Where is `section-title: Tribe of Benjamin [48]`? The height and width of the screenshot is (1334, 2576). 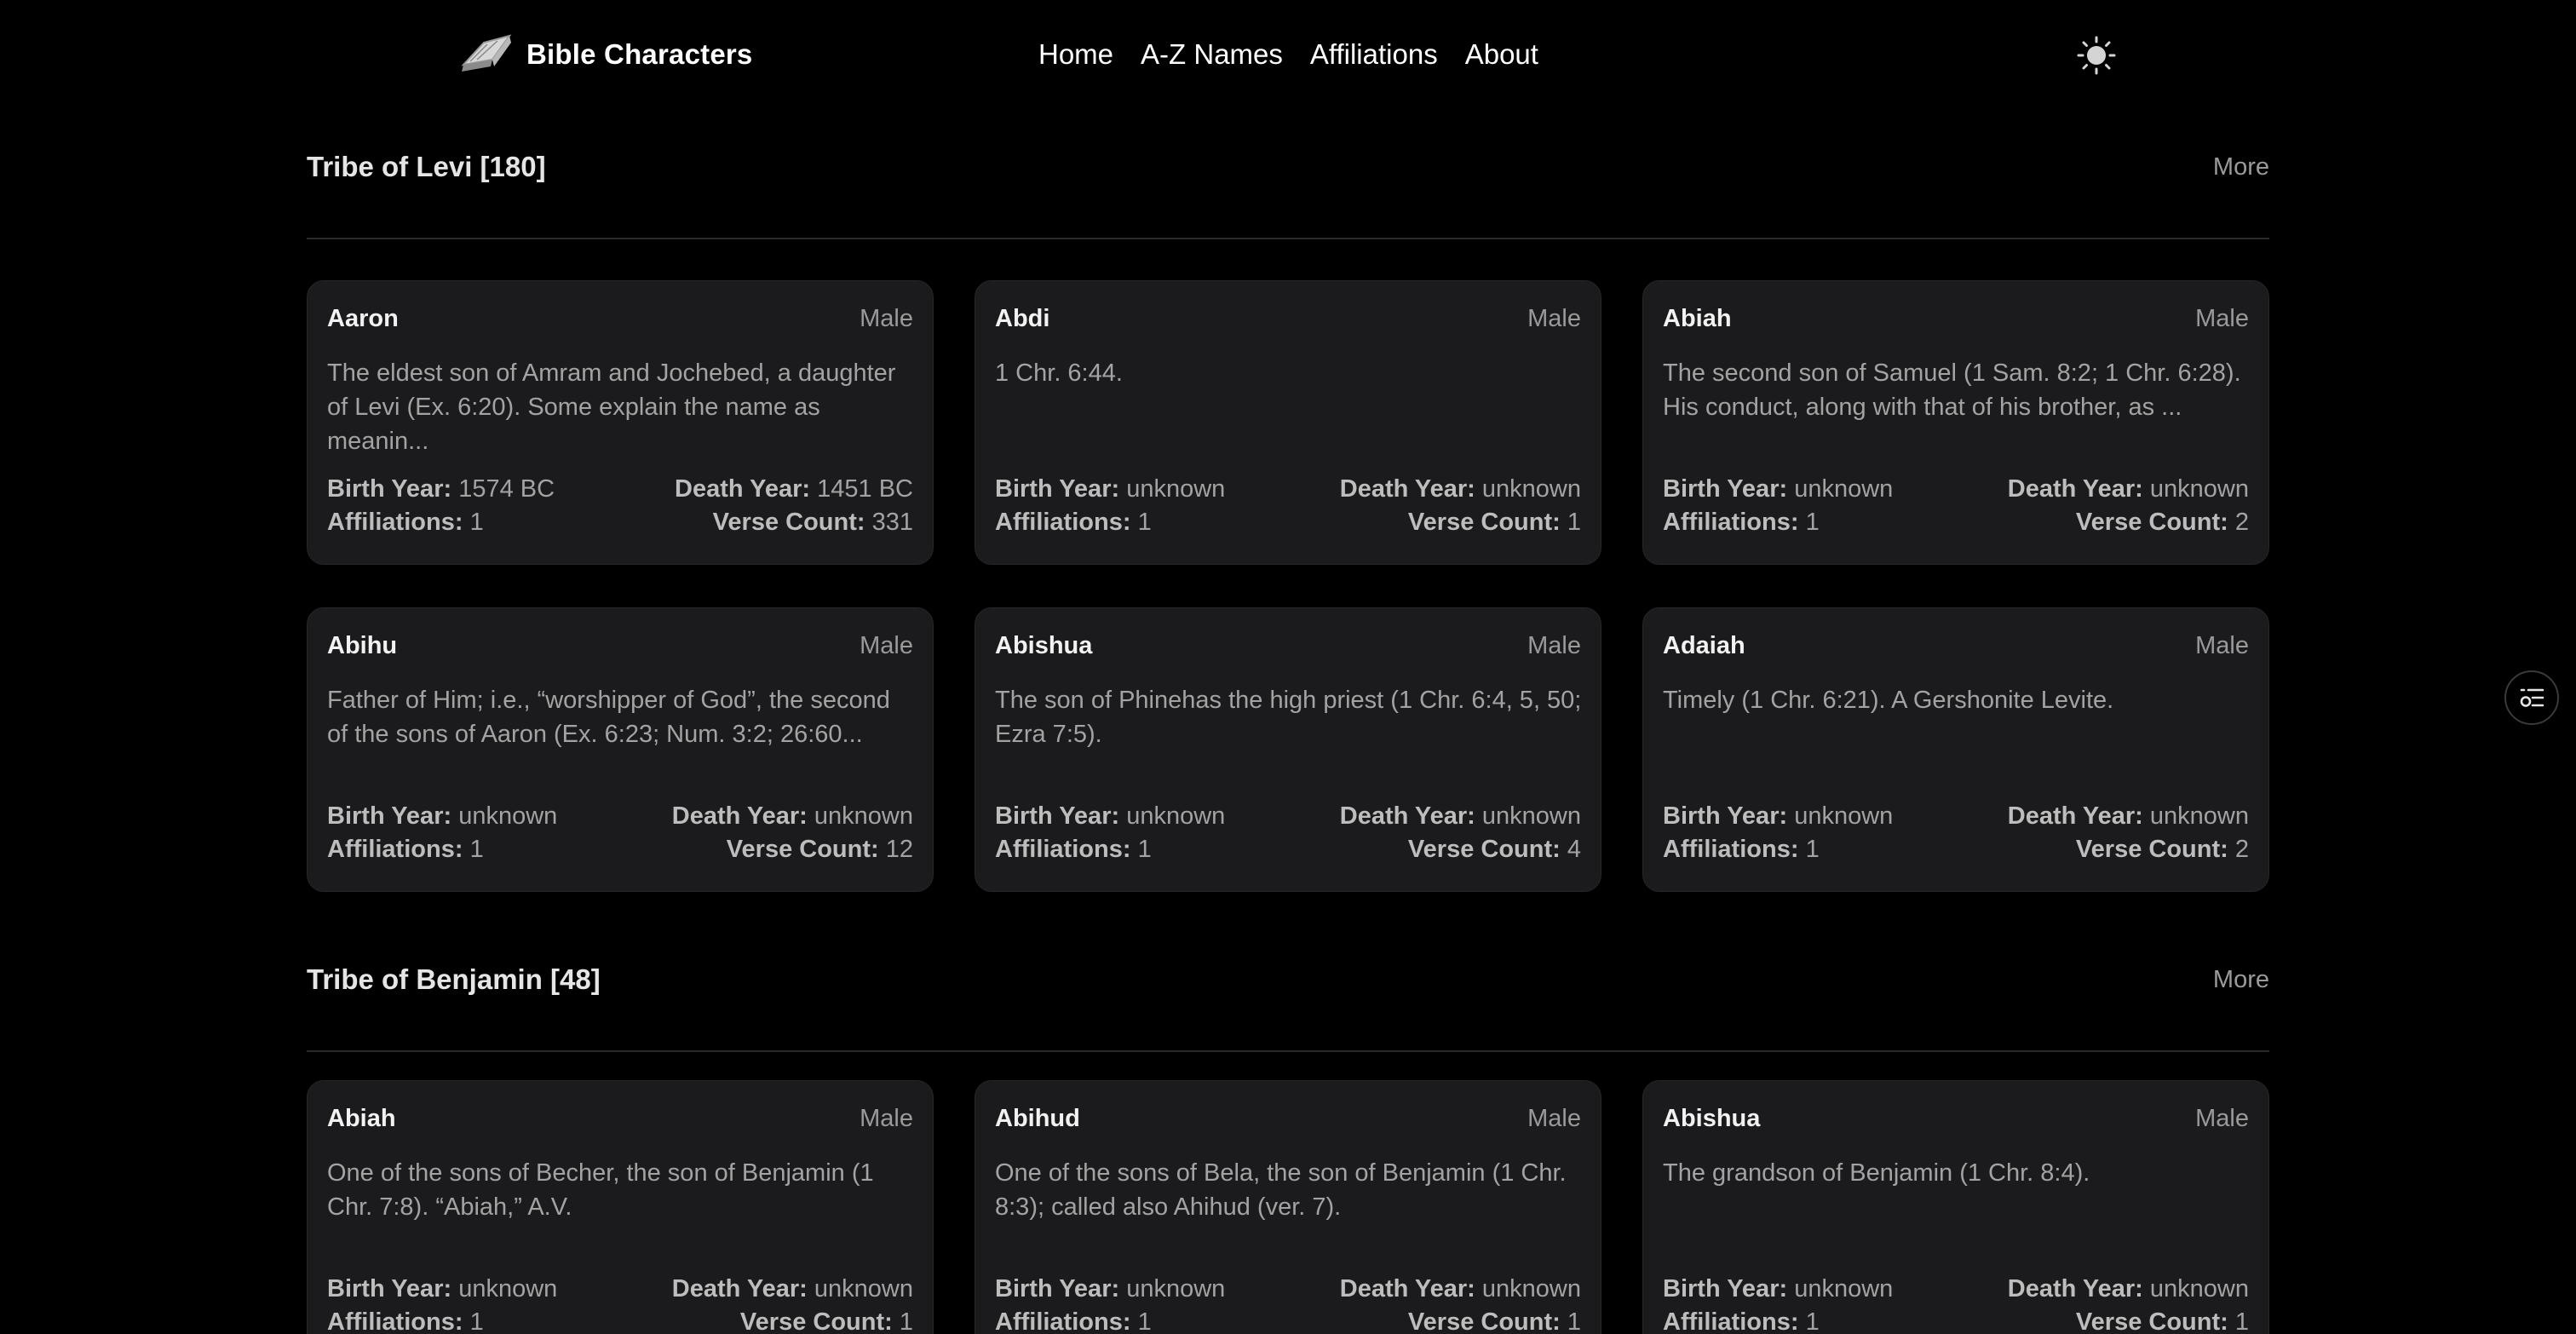 section-title: Tribe of Benjamin [48] is located at coordinates (454, 979).